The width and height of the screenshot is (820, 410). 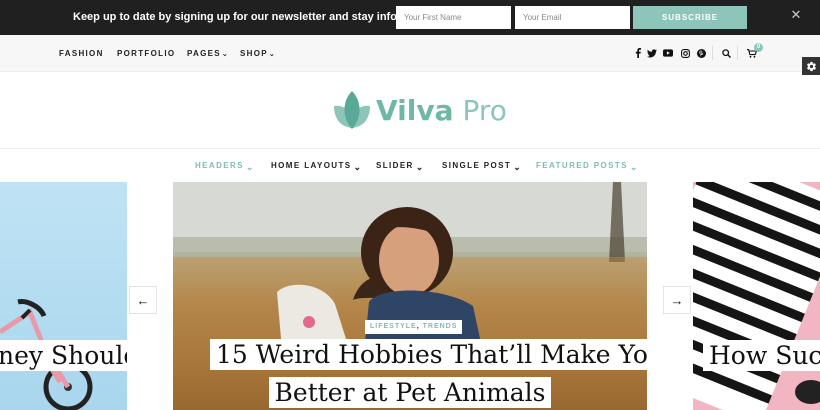 I want to click on main-nav-featured-posts: FEATURED POSTS ⌄, so click(x=587, y=166).